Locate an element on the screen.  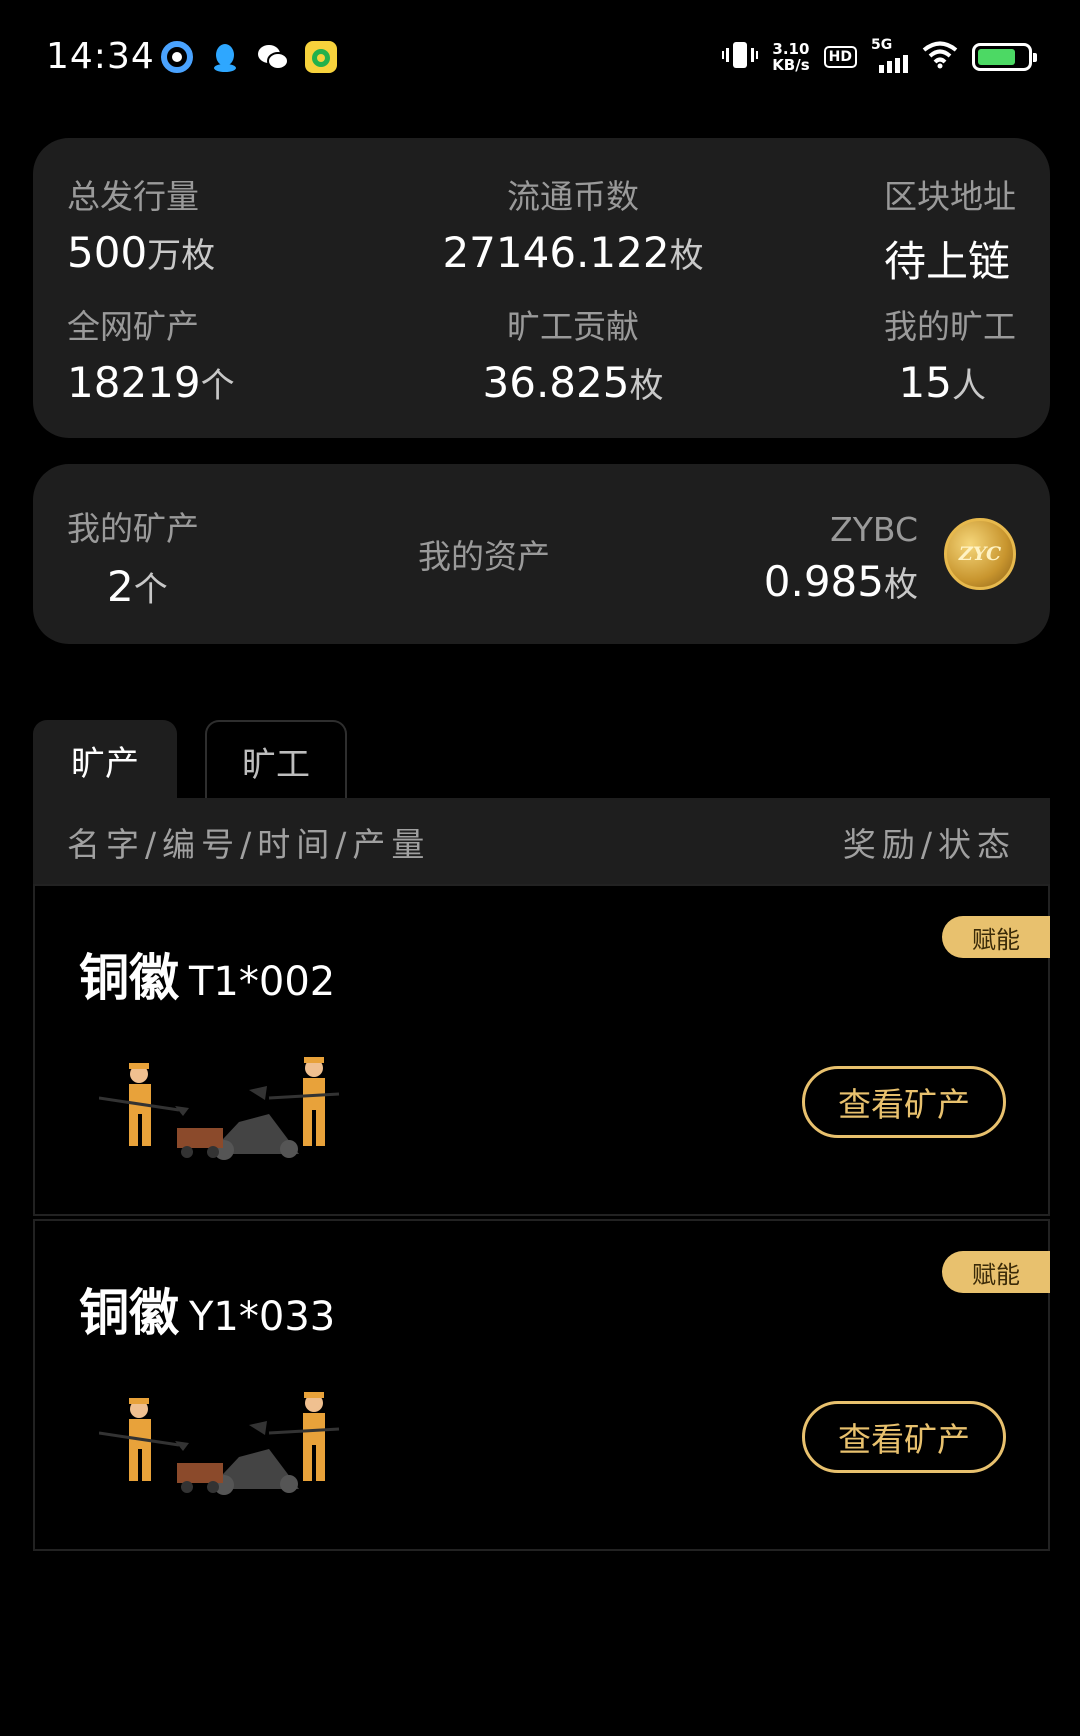
stat-label: 我的旷工 is located at coordinates (950, 326).